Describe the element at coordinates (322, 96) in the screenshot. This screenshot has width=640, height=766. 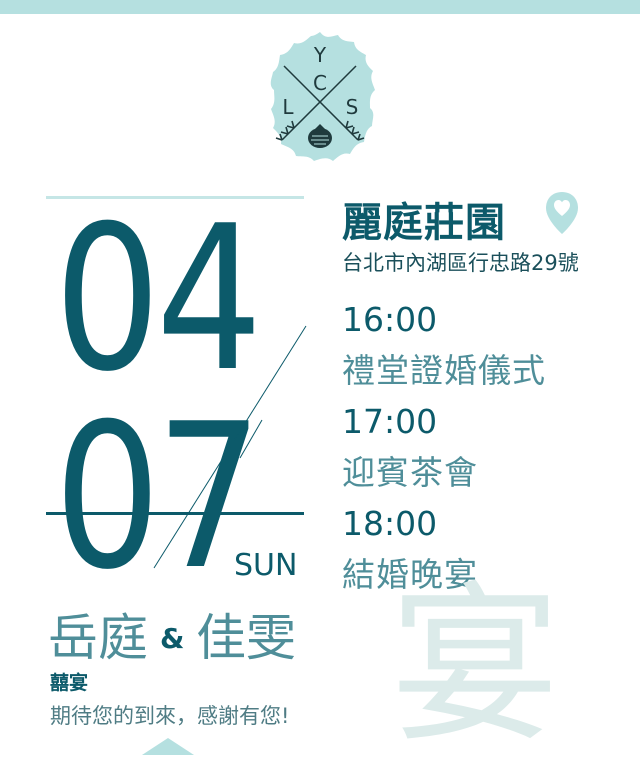
I see `monogram-seal: Y C L S` at that location.